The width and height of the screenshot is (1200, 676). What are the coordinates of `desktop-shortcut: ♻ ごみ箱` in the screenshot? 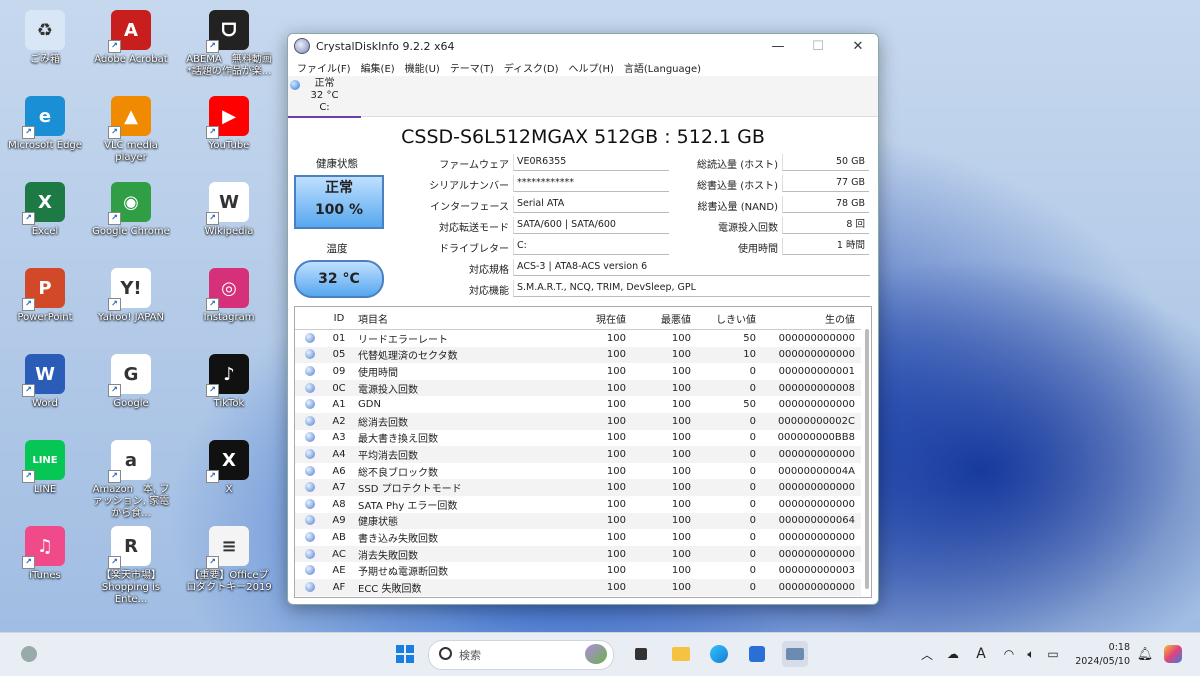 It's located at (45, 45).